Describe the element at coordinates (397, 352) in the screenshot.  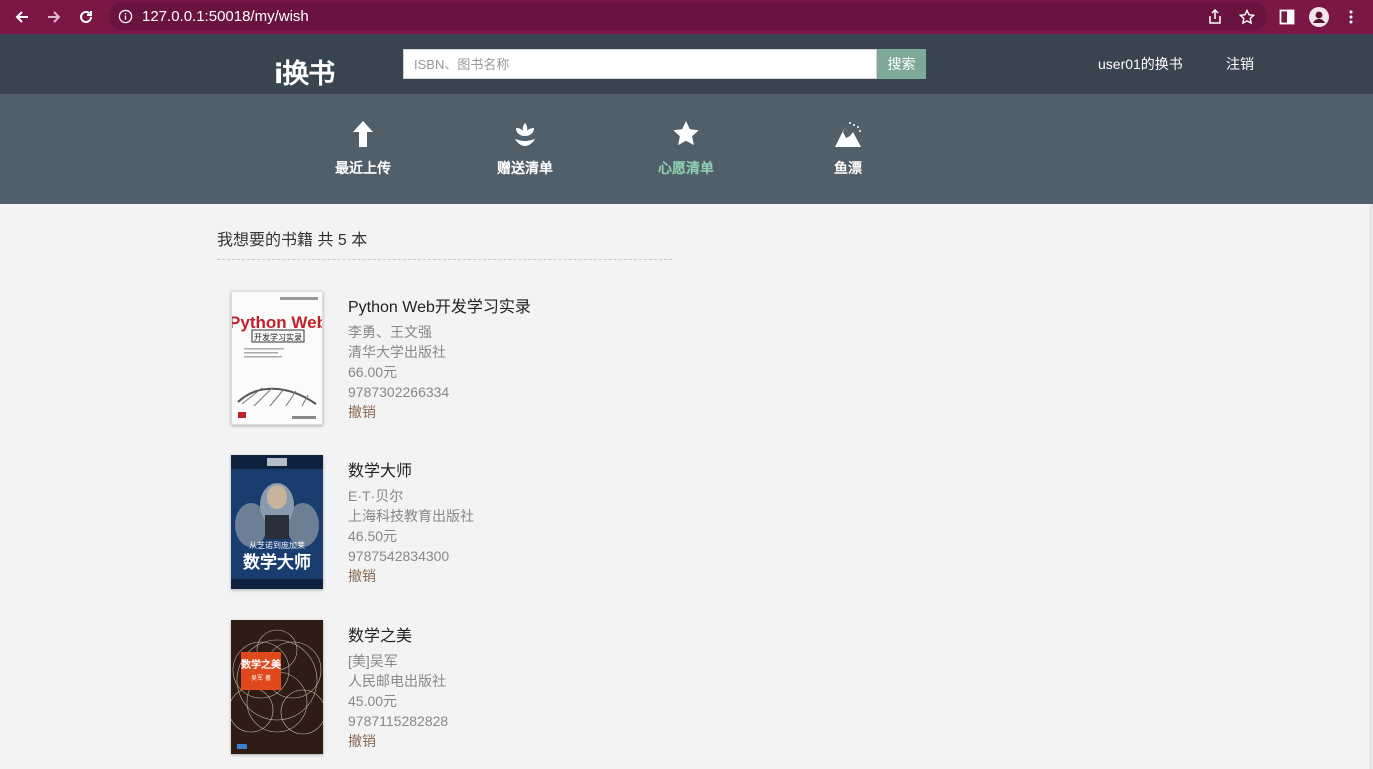
I see `book-publisher: 清华大学出版社` at that location.